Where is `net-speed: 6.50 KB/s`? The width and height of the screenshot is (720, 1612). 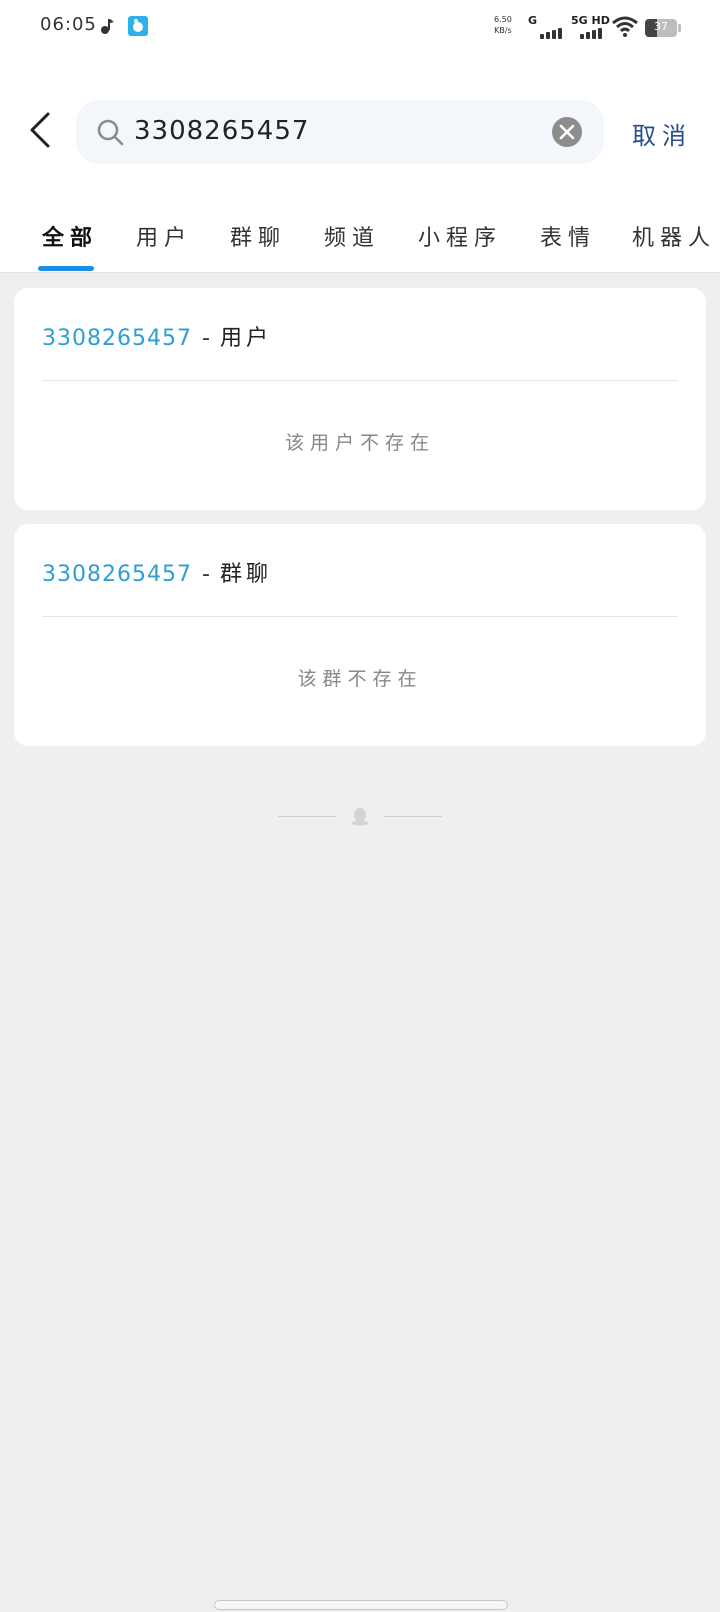
net-speed: 6.50 KB/s is located at coordinates (503, 25).